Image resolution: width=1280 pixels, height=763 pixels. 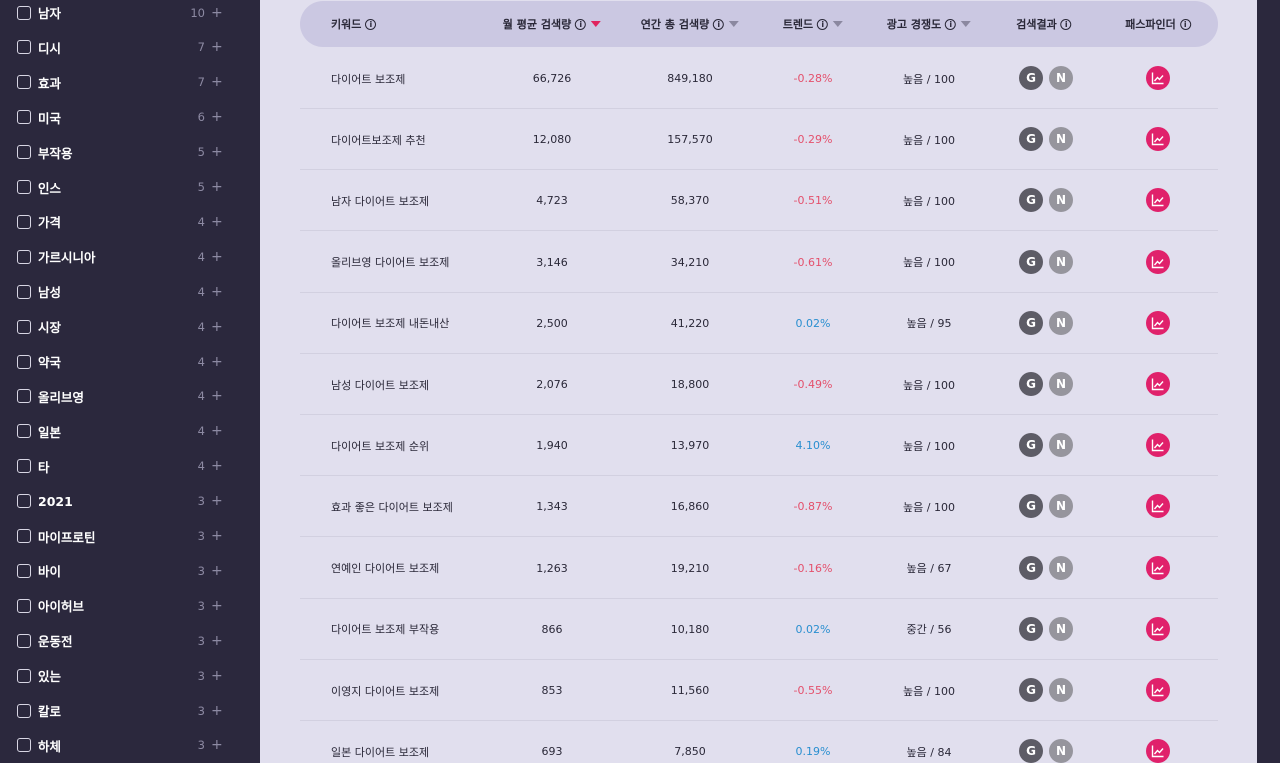 What do you see at coordinates (385, 568) in the screenshot?
I see `keyword-cell: 연예인 다이어트 보조제` at bounding box center [385, 568].